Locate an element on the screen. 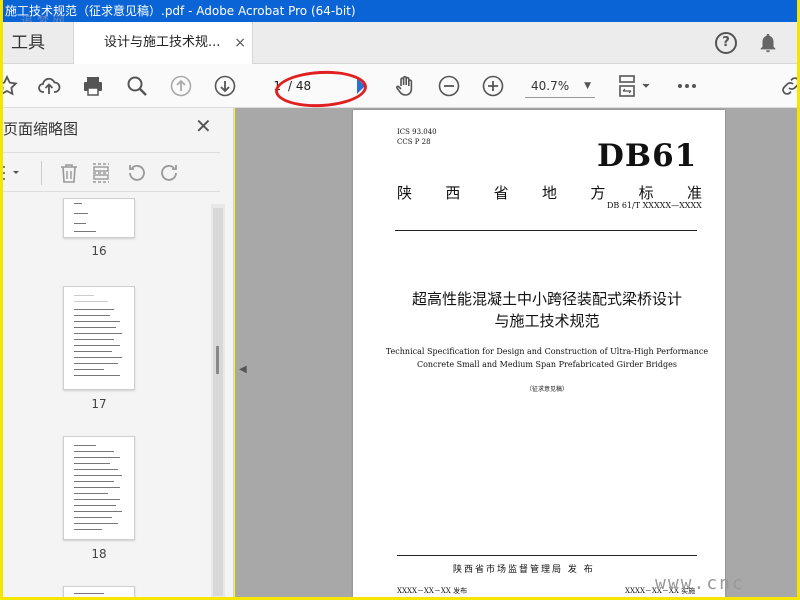 This screenshot has width=800, height=600. zoom-out-icon is located at coordinates (449, 86).